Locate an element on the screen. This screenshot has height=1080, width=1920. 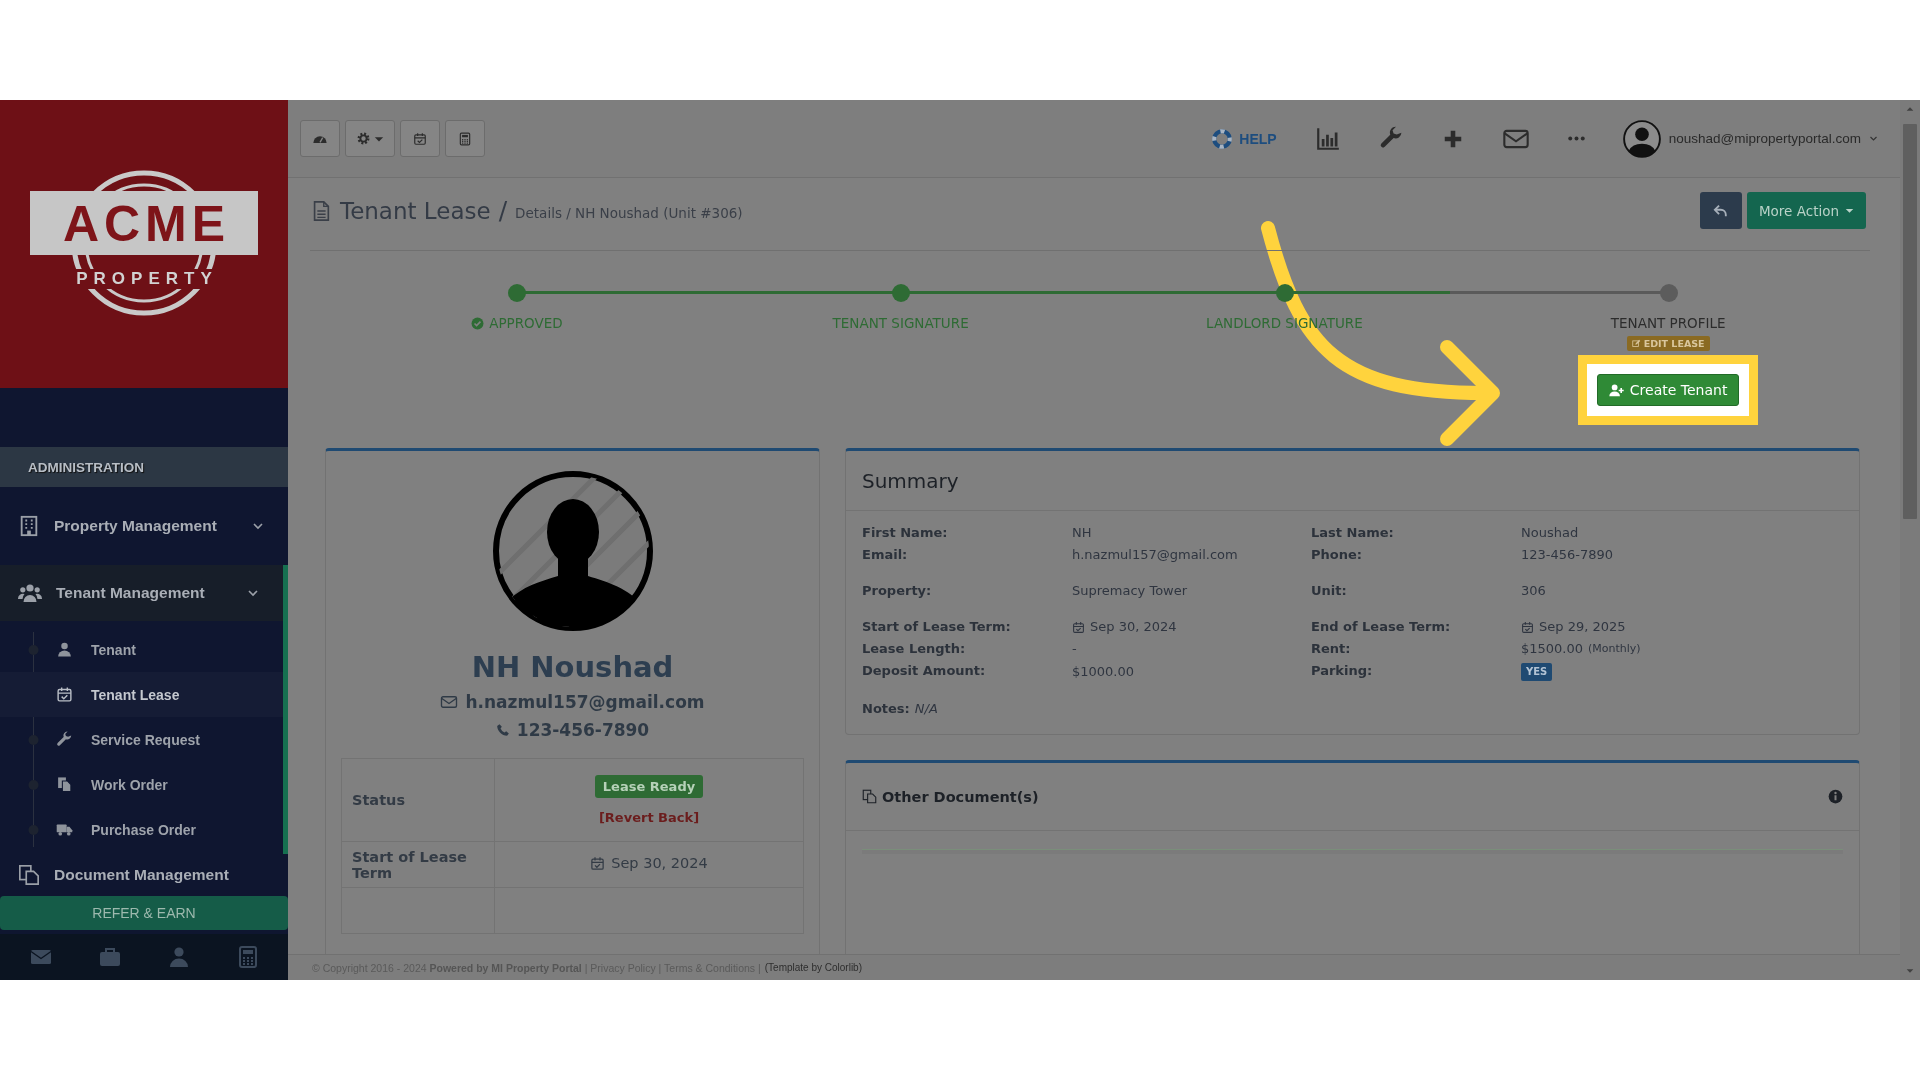
field-label: Notes: is located at coordinates (886, 708).